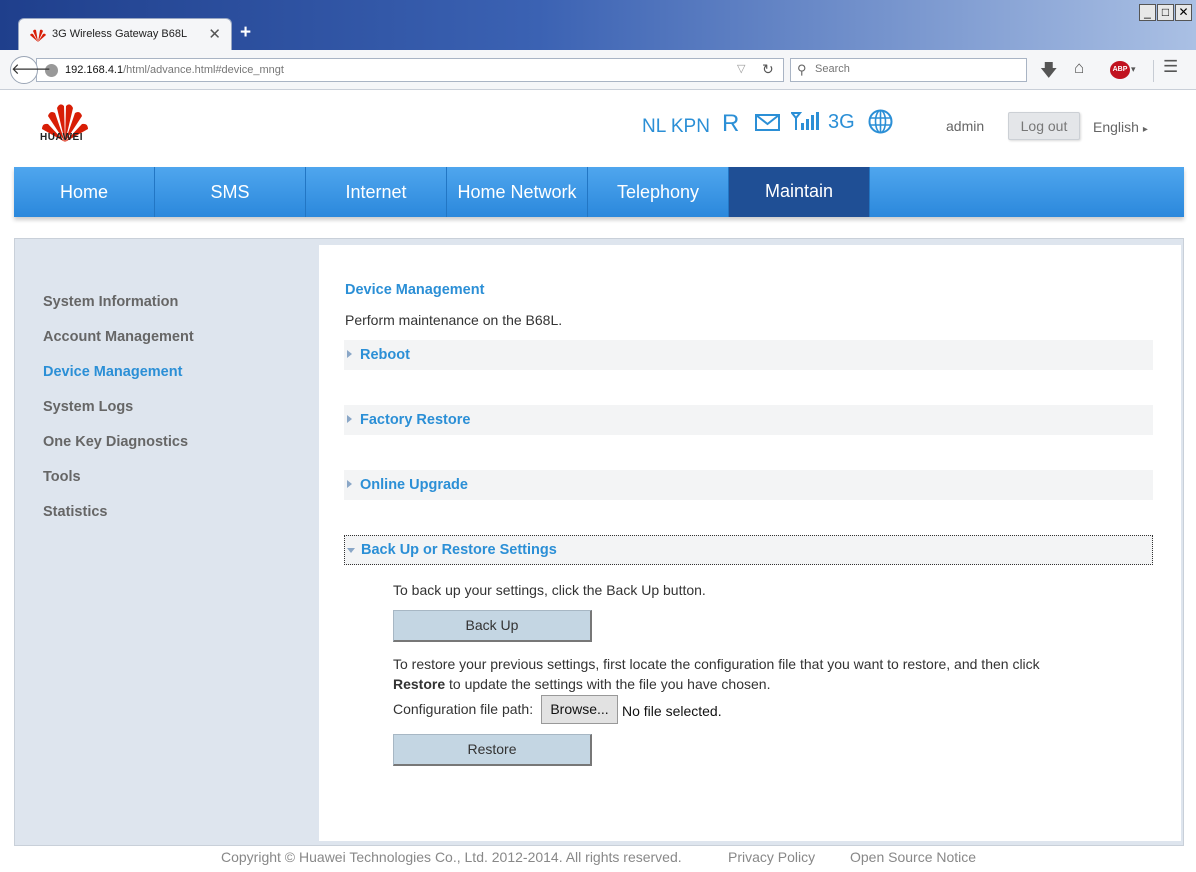 This screenshot has height=872, width=1196. What do you see at coordinates (61, 137) in the screenshot?
I see `huawei-logo-text: HUAWEI` at bounding box center [61, 137].